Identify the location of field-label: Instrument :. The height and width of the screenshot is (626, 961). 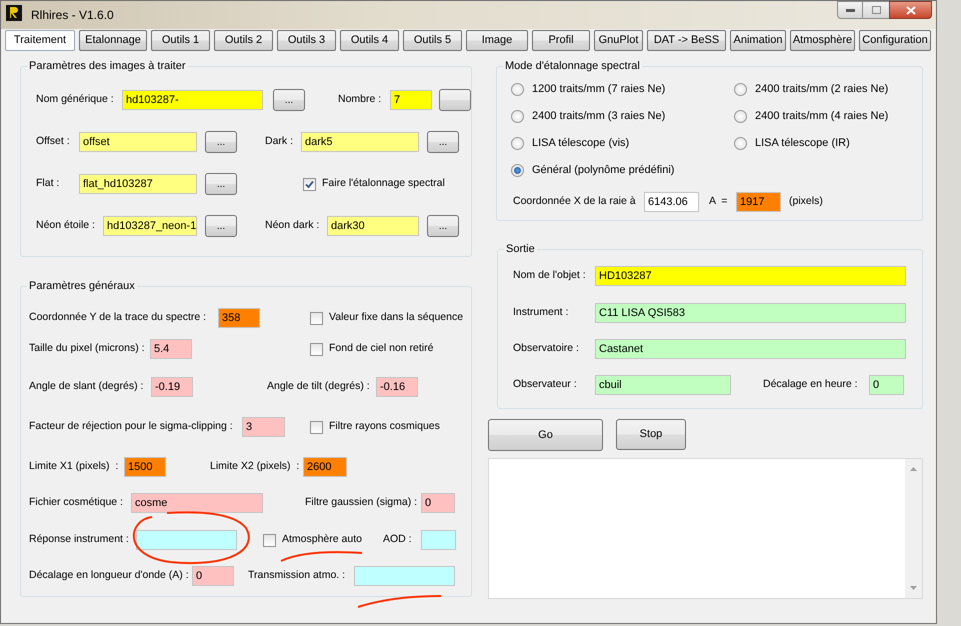
(541, 312).